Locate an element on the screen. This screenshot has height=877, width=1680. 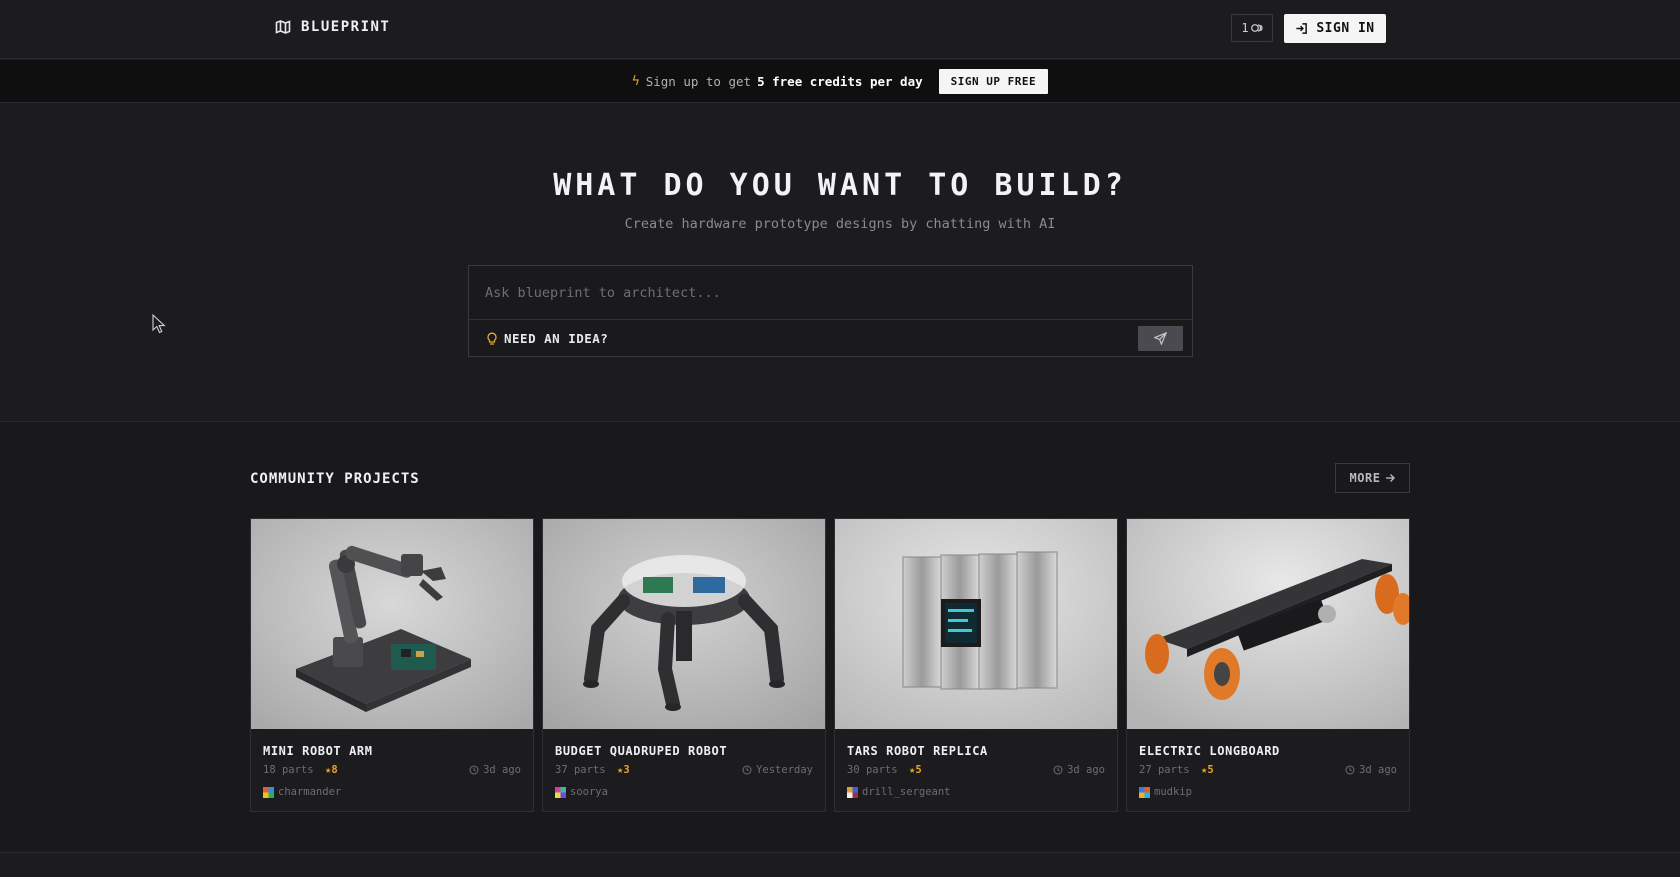
project-author: drill_sergeant is located at coordinates (899, 792).